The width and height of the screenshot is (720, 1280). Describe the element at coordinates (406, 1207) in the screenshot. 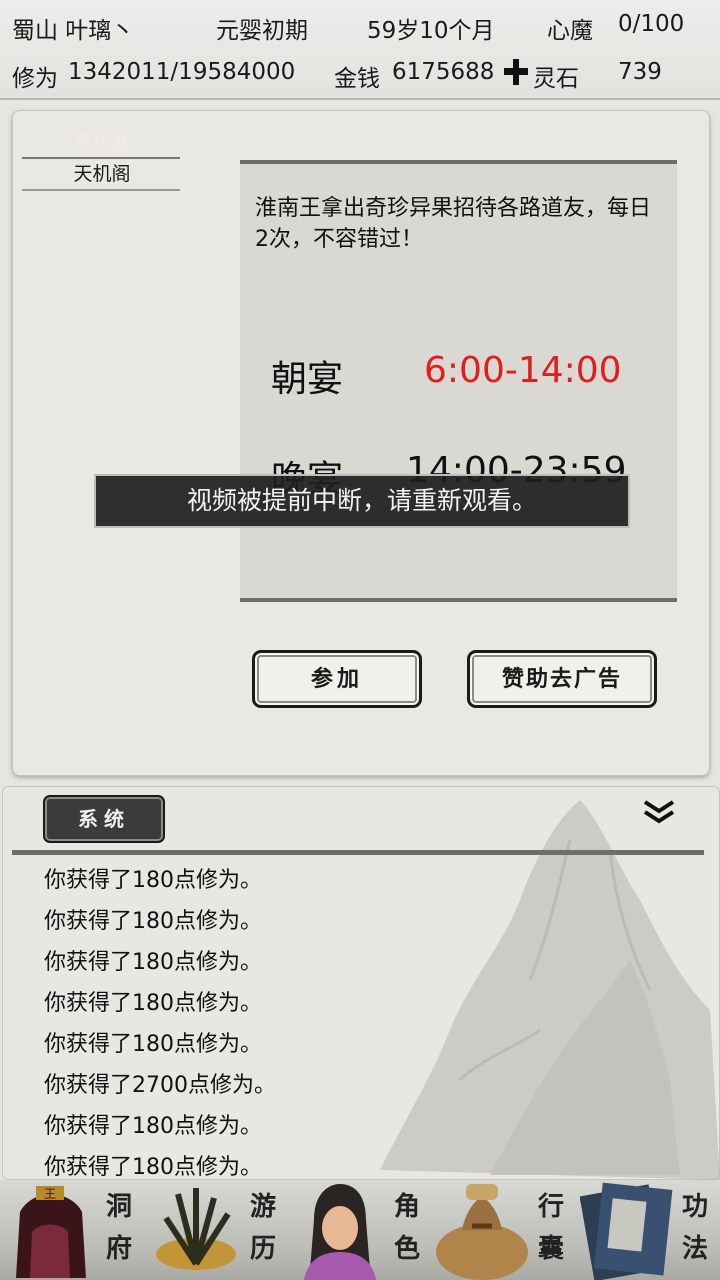

I see `nav-label: 角` at that location.